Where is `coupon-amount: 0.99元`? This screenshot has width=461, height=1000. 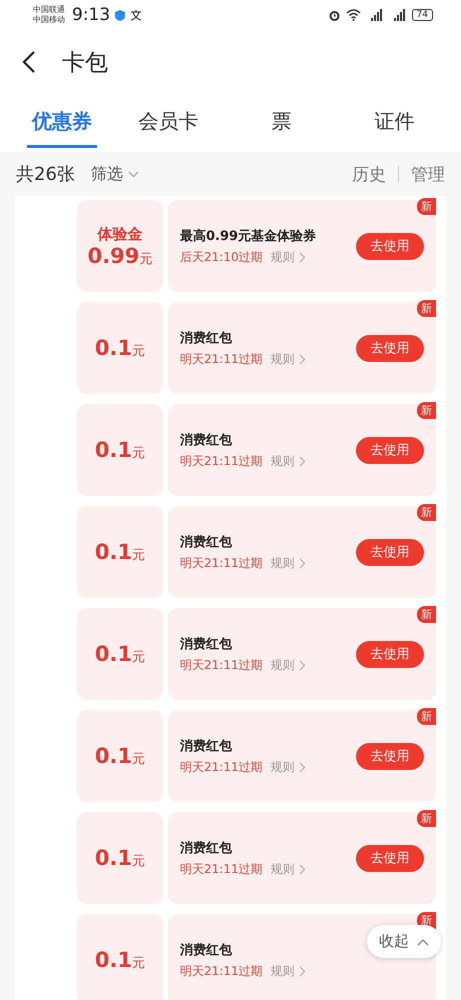 coupon-amount: 0.99元 is located at coordinates (120, 256).